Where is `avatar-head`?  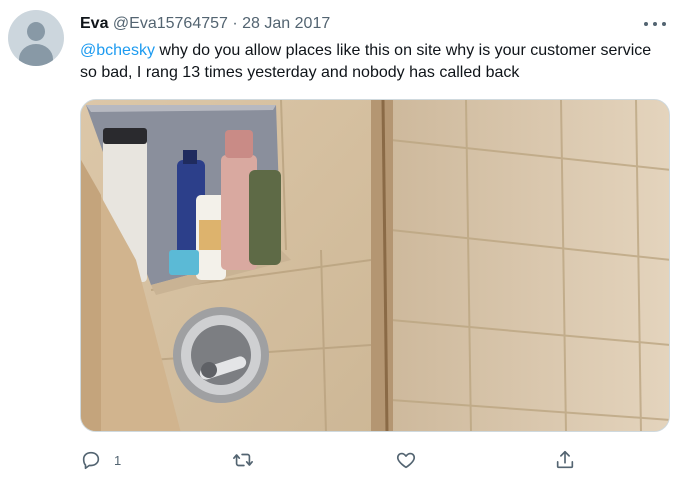
avatar-head is located at coordinates (36, 31).